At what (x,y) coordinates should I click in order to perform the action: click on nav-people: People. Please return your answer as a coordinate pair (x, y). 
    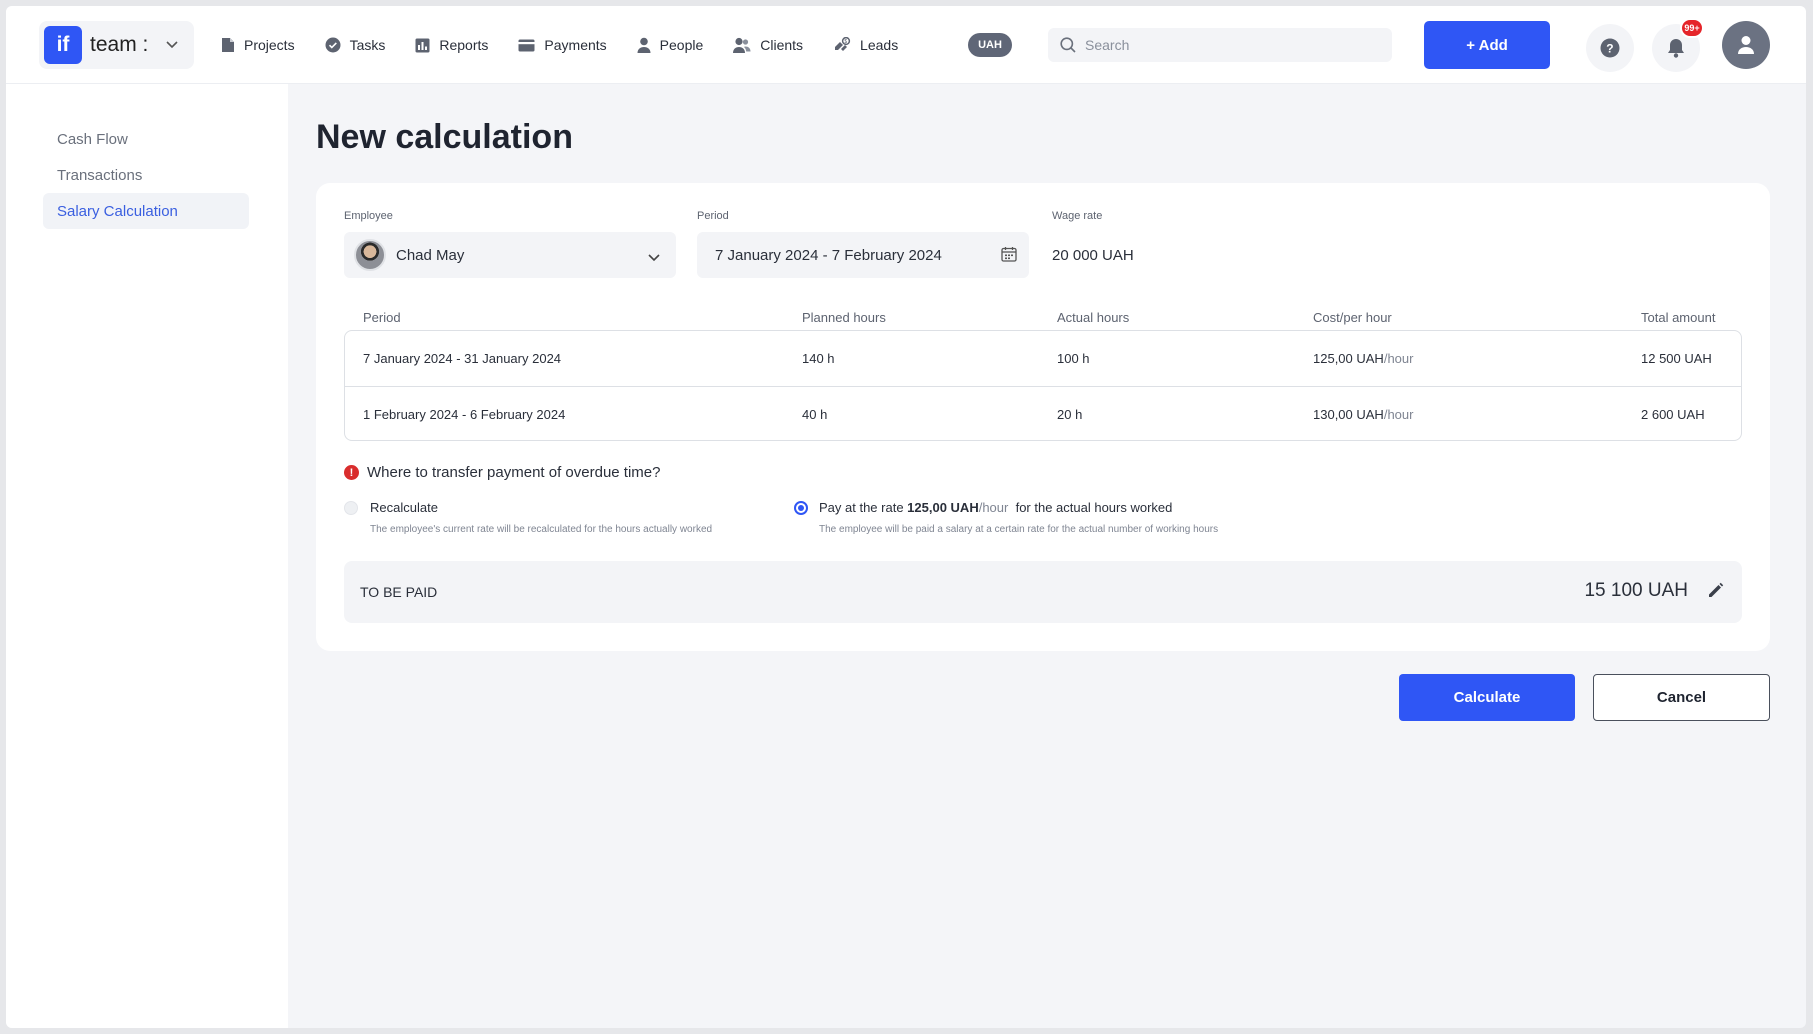
    Looking at the image, I should click on (670, 45).